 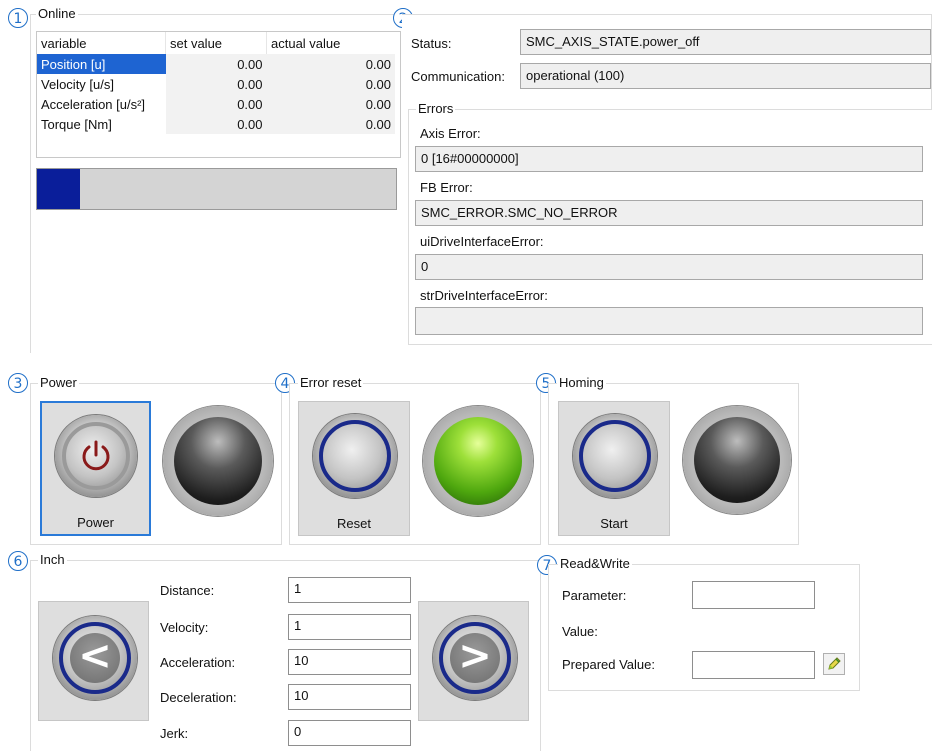 What do you see at coordinates (101, 104) in the screenshot?
I see `cell-variable: Acceleration [u/s²]` at bounding box center [101, 104].